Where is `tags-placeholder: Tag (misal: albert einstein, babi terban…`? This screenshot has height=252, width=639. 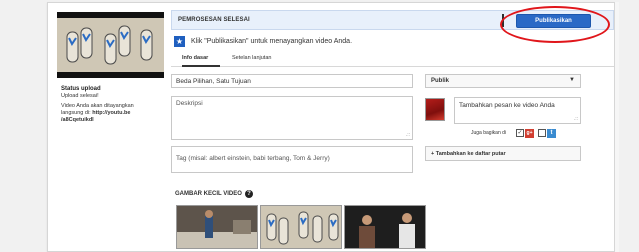
tags-placeholder: Tag (misal: albert einstein, babi terban… is located at coordinates (253, 158).